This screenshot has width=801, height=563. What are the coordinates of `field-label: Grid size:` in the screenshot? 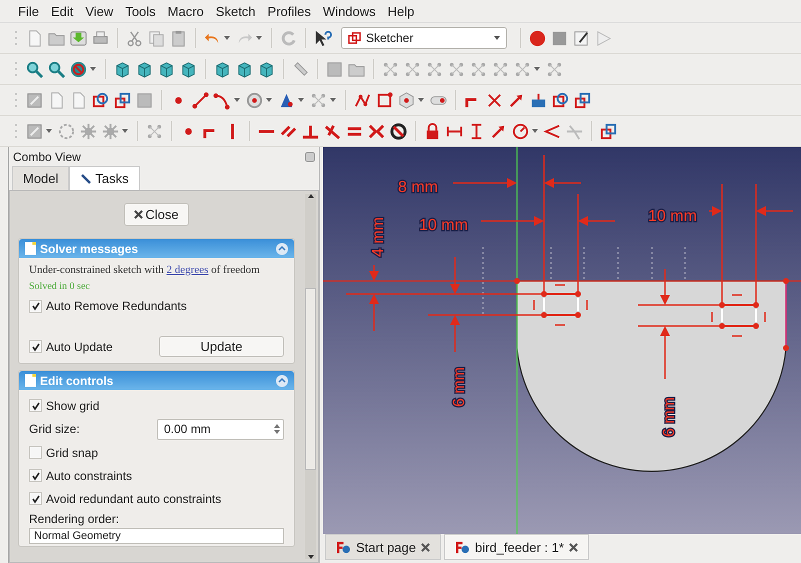 It's located at (54, 429).